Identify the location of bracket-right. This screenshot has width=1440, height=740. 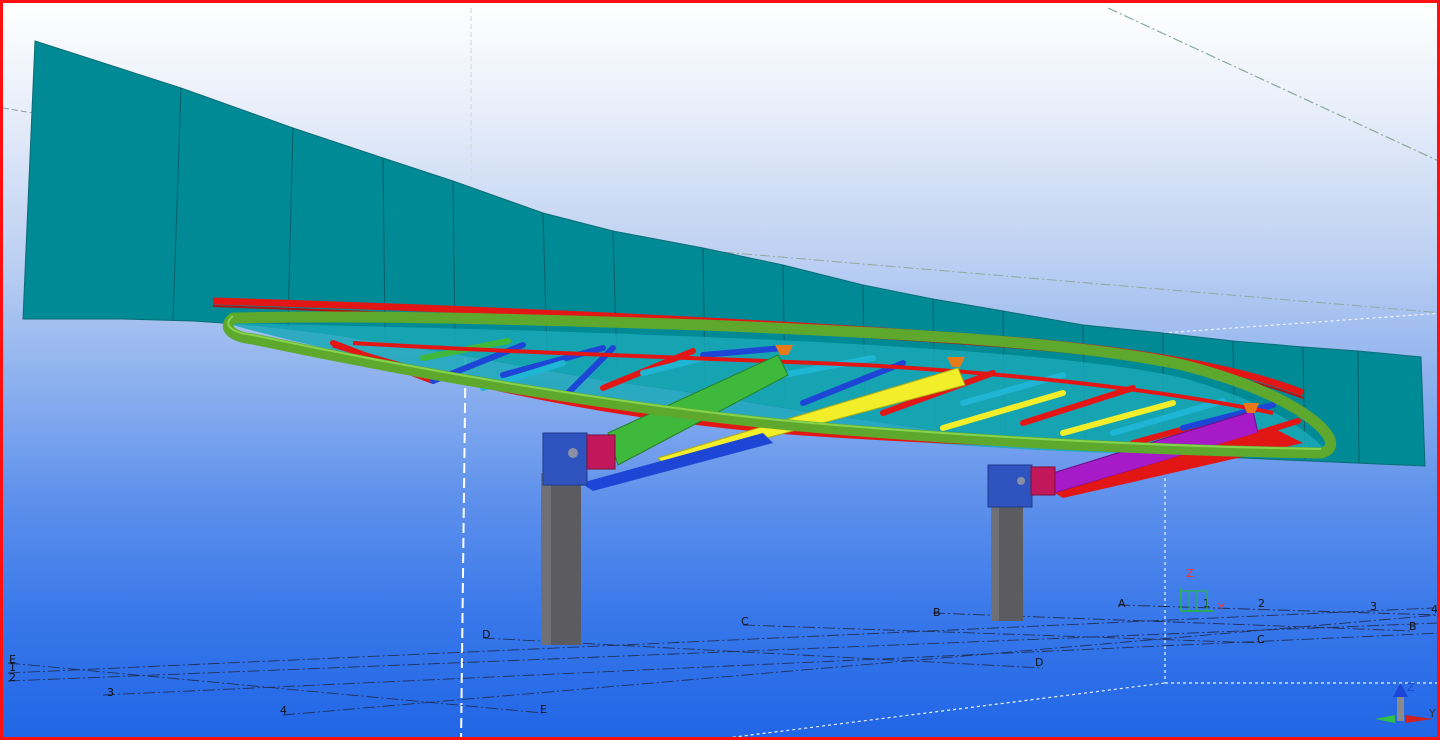
(1010, 486).